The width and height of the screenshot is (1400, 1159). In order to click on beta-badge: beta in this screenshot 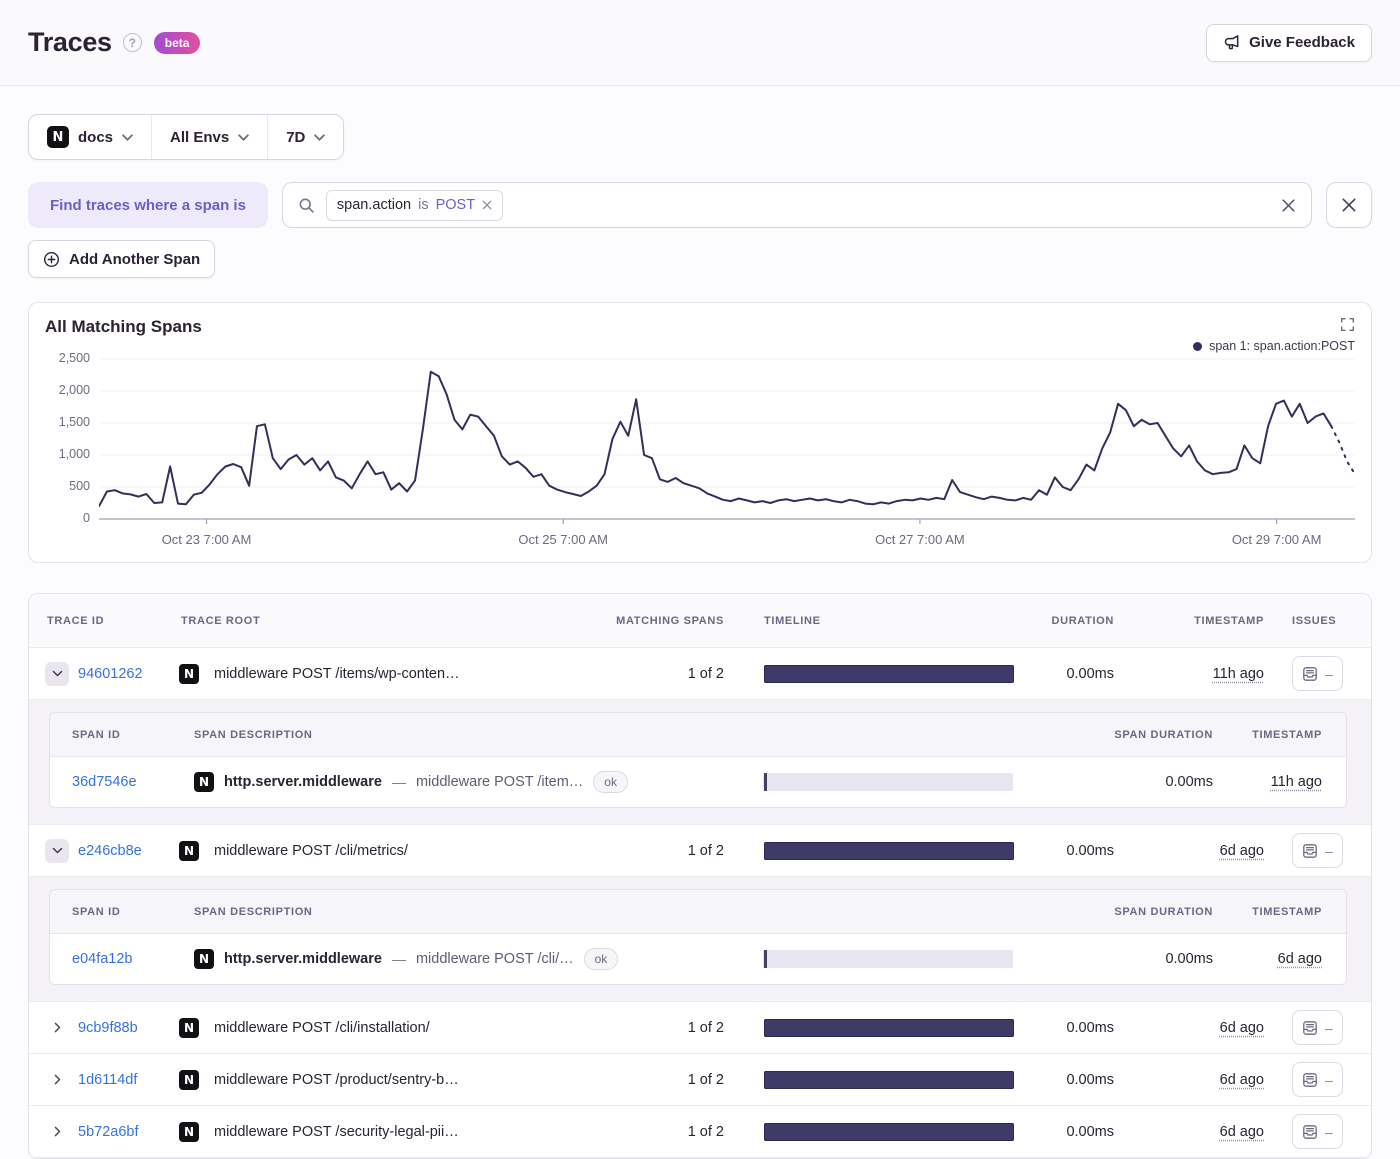, I will do `click(177, 42)`.